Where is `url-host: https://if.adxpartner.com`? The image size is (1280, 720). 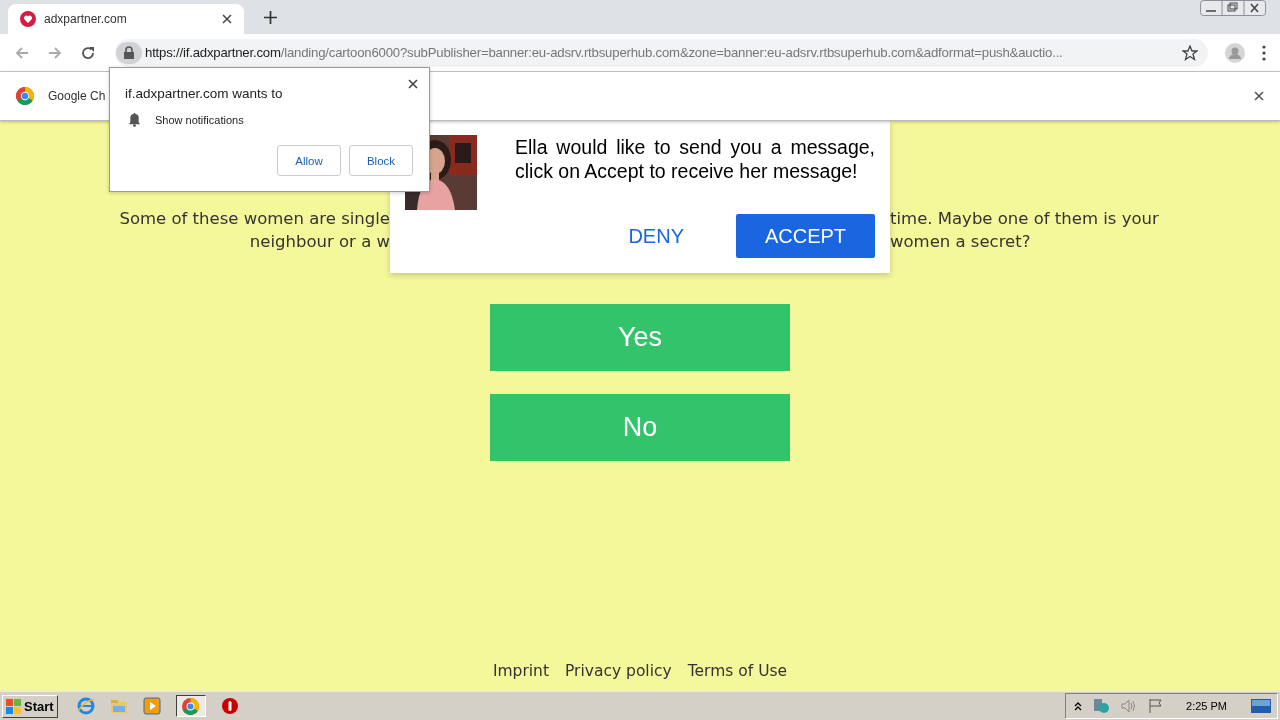 url-host: https://if.adxpartner.com is located at coordinates (213, 52).